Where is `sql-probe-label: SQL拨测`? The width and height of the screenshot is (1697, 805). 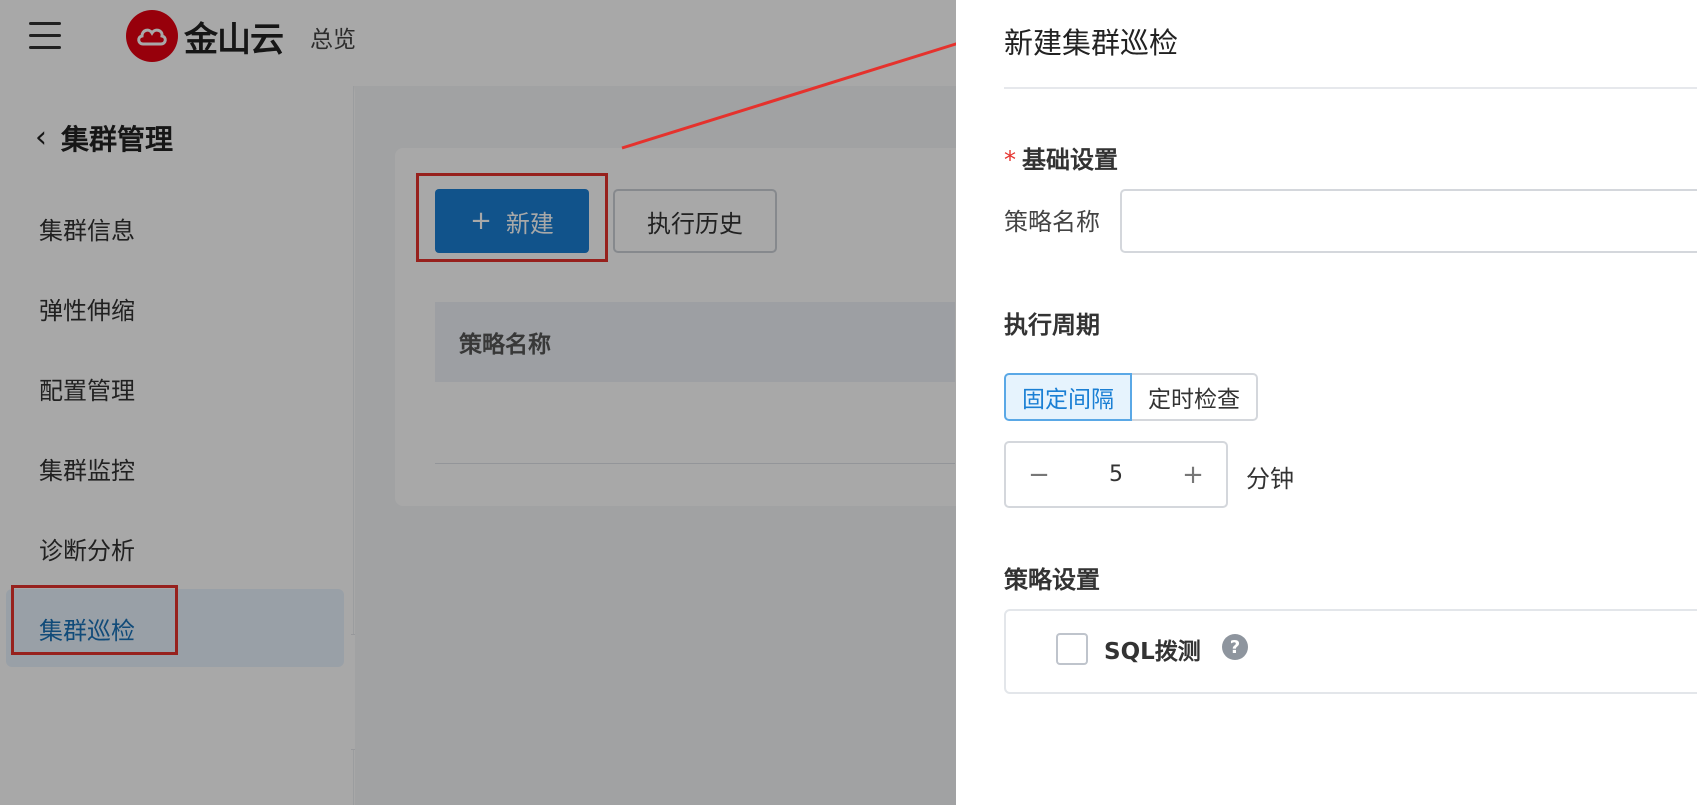
sql-probe-label: SQL拨测 is located at coordinates (1152, 652).